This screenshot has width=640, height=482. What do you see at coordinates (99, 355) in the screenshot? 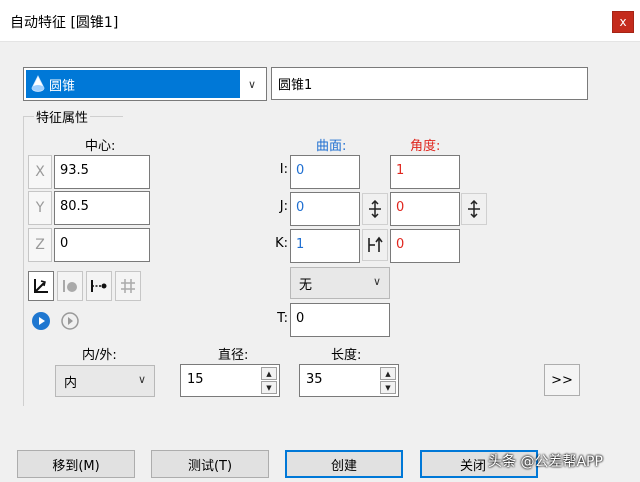
I see `inout-label: 内/外:` at bounding box center [99, 355].